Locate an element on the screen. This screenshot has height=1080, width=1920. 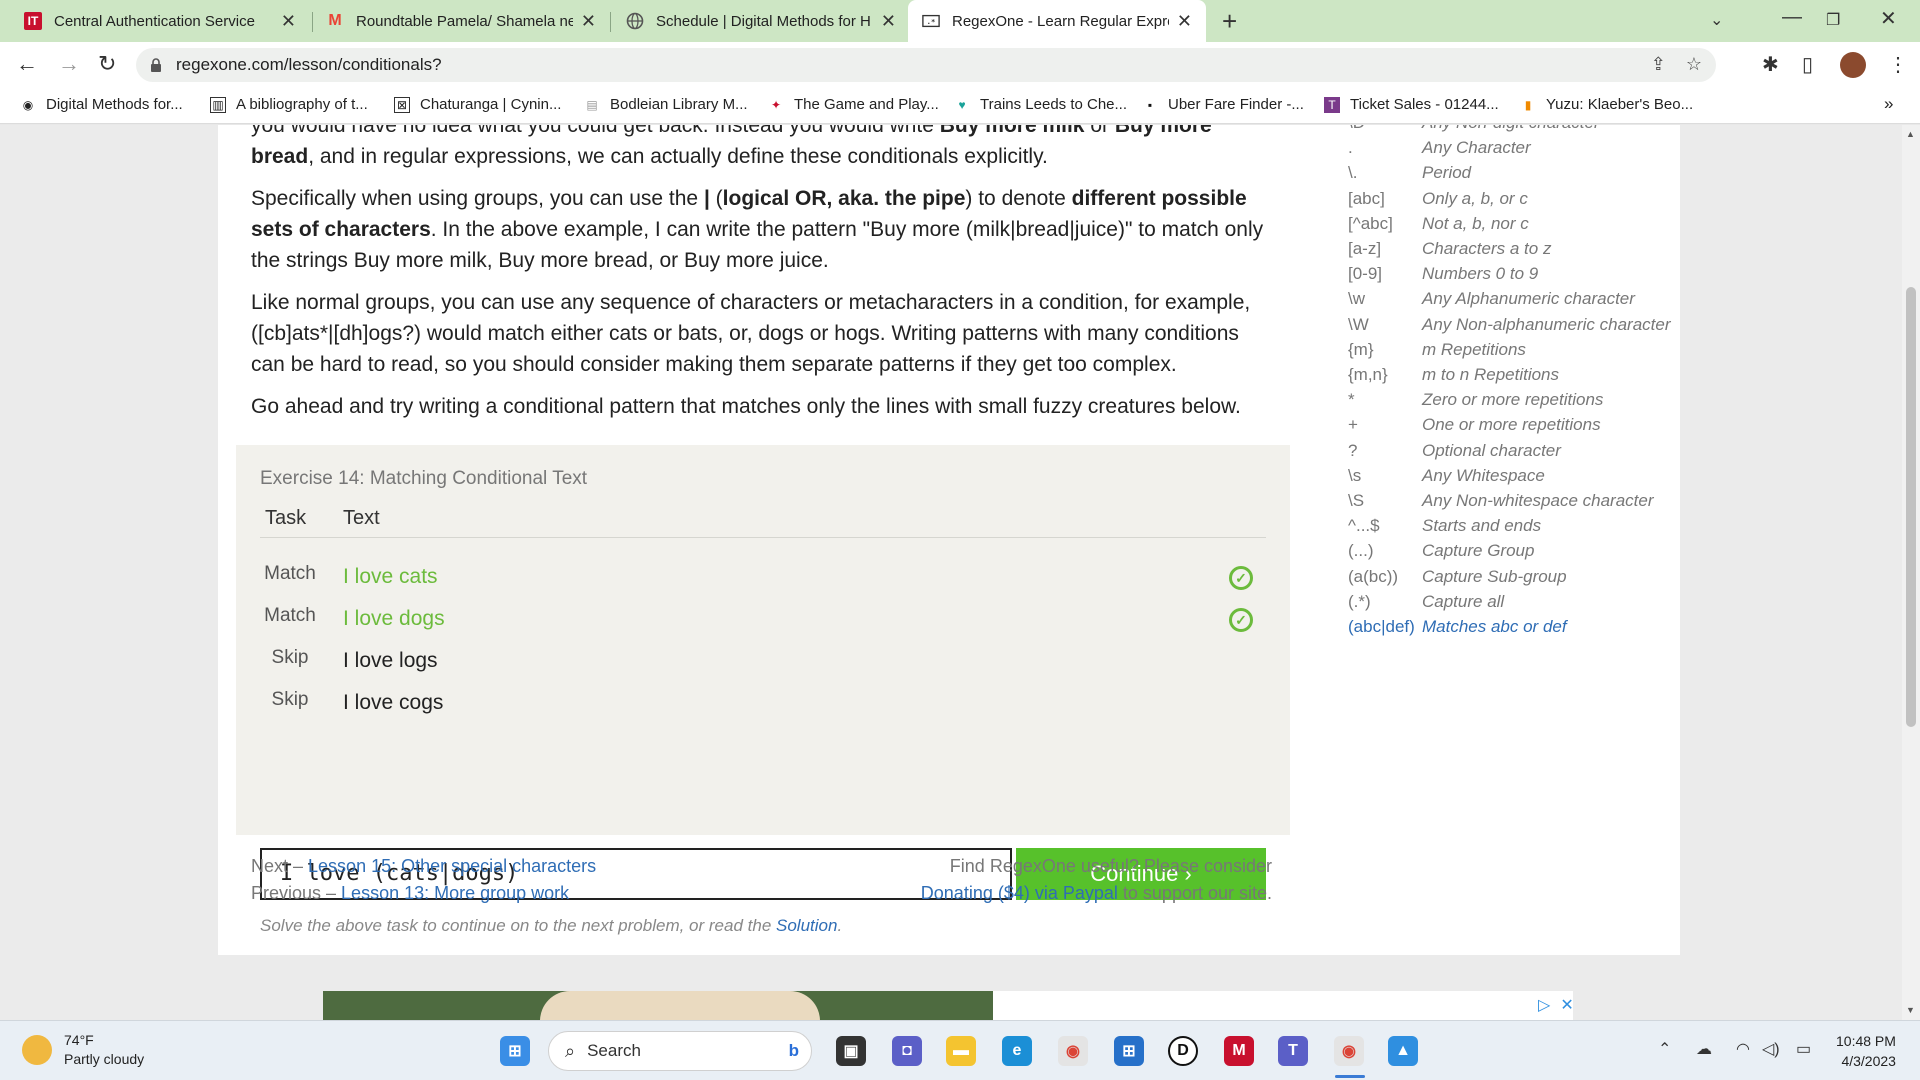
onedrive-icon: ☁ is located at coordinates (1704, 1049).